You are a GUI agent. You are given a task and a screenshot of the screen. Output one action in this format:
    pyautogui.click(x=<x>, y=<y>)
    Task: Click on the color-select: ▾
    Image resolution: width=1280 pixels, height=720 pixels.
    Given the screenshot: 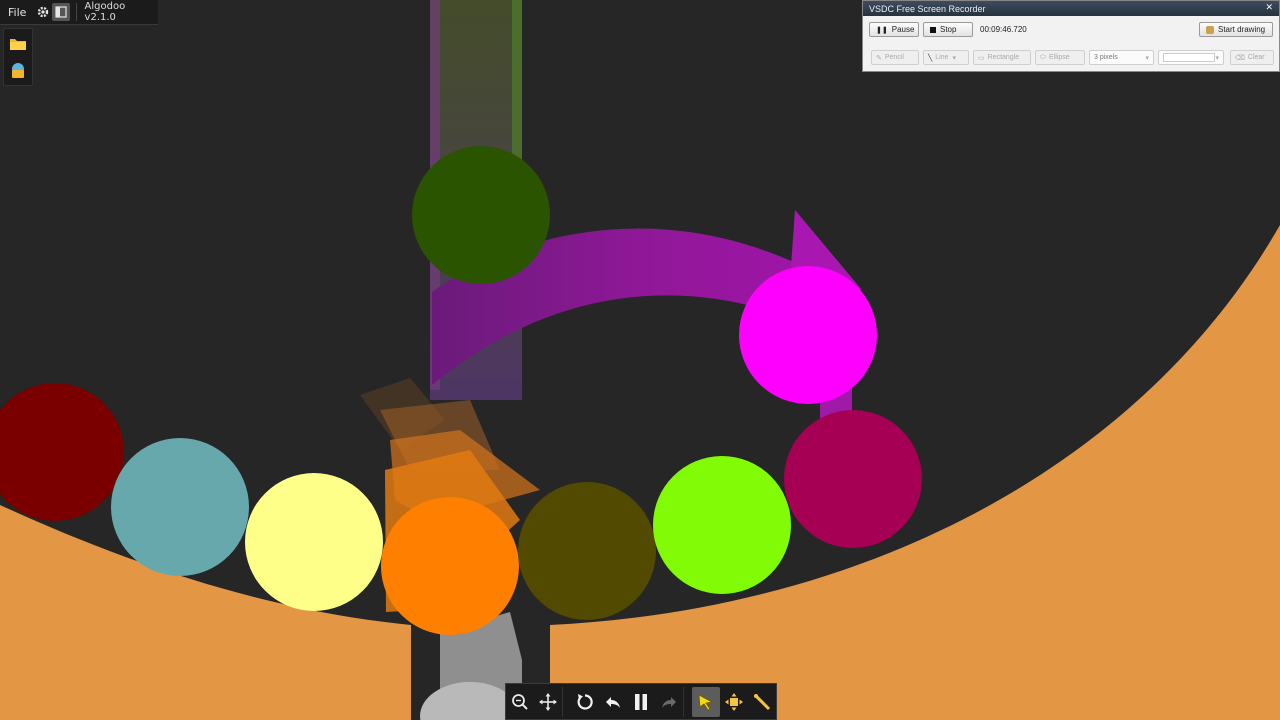 What is the action you would take?
    pyautogui.click(x=1191, y=57)
    